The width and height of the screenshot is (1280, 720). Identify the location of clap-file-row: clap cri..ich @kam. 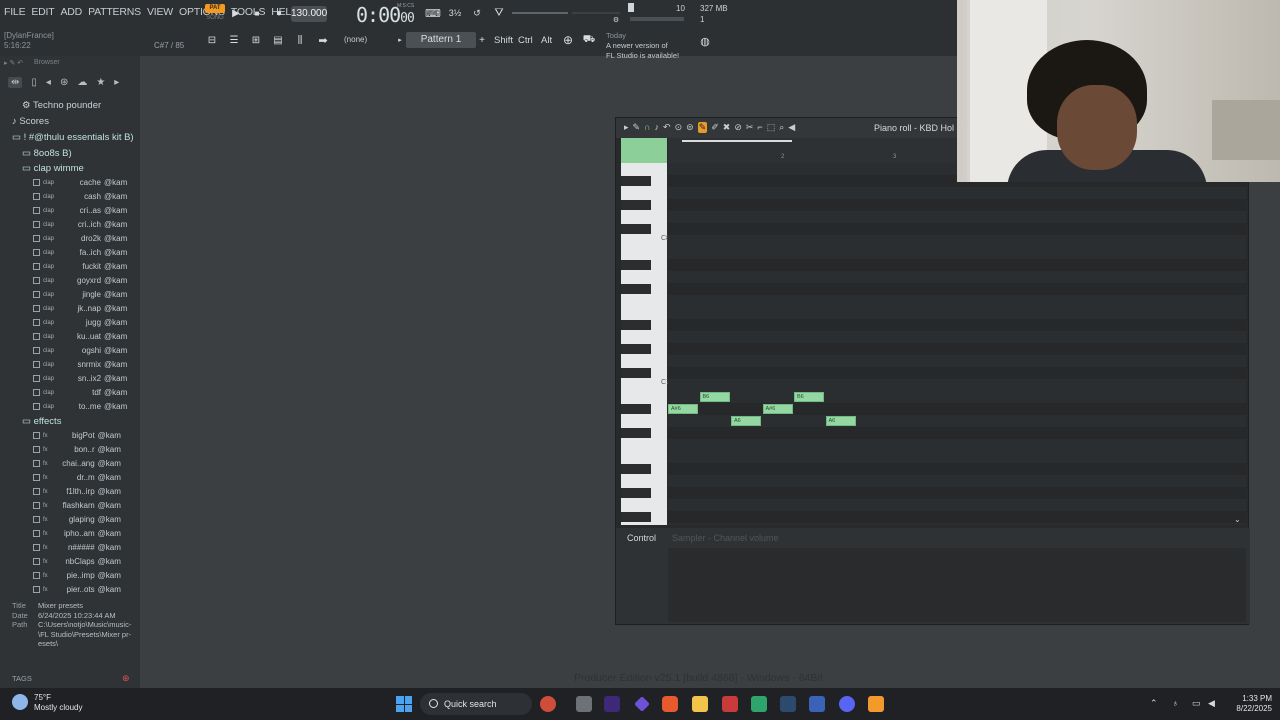
(80, 224).